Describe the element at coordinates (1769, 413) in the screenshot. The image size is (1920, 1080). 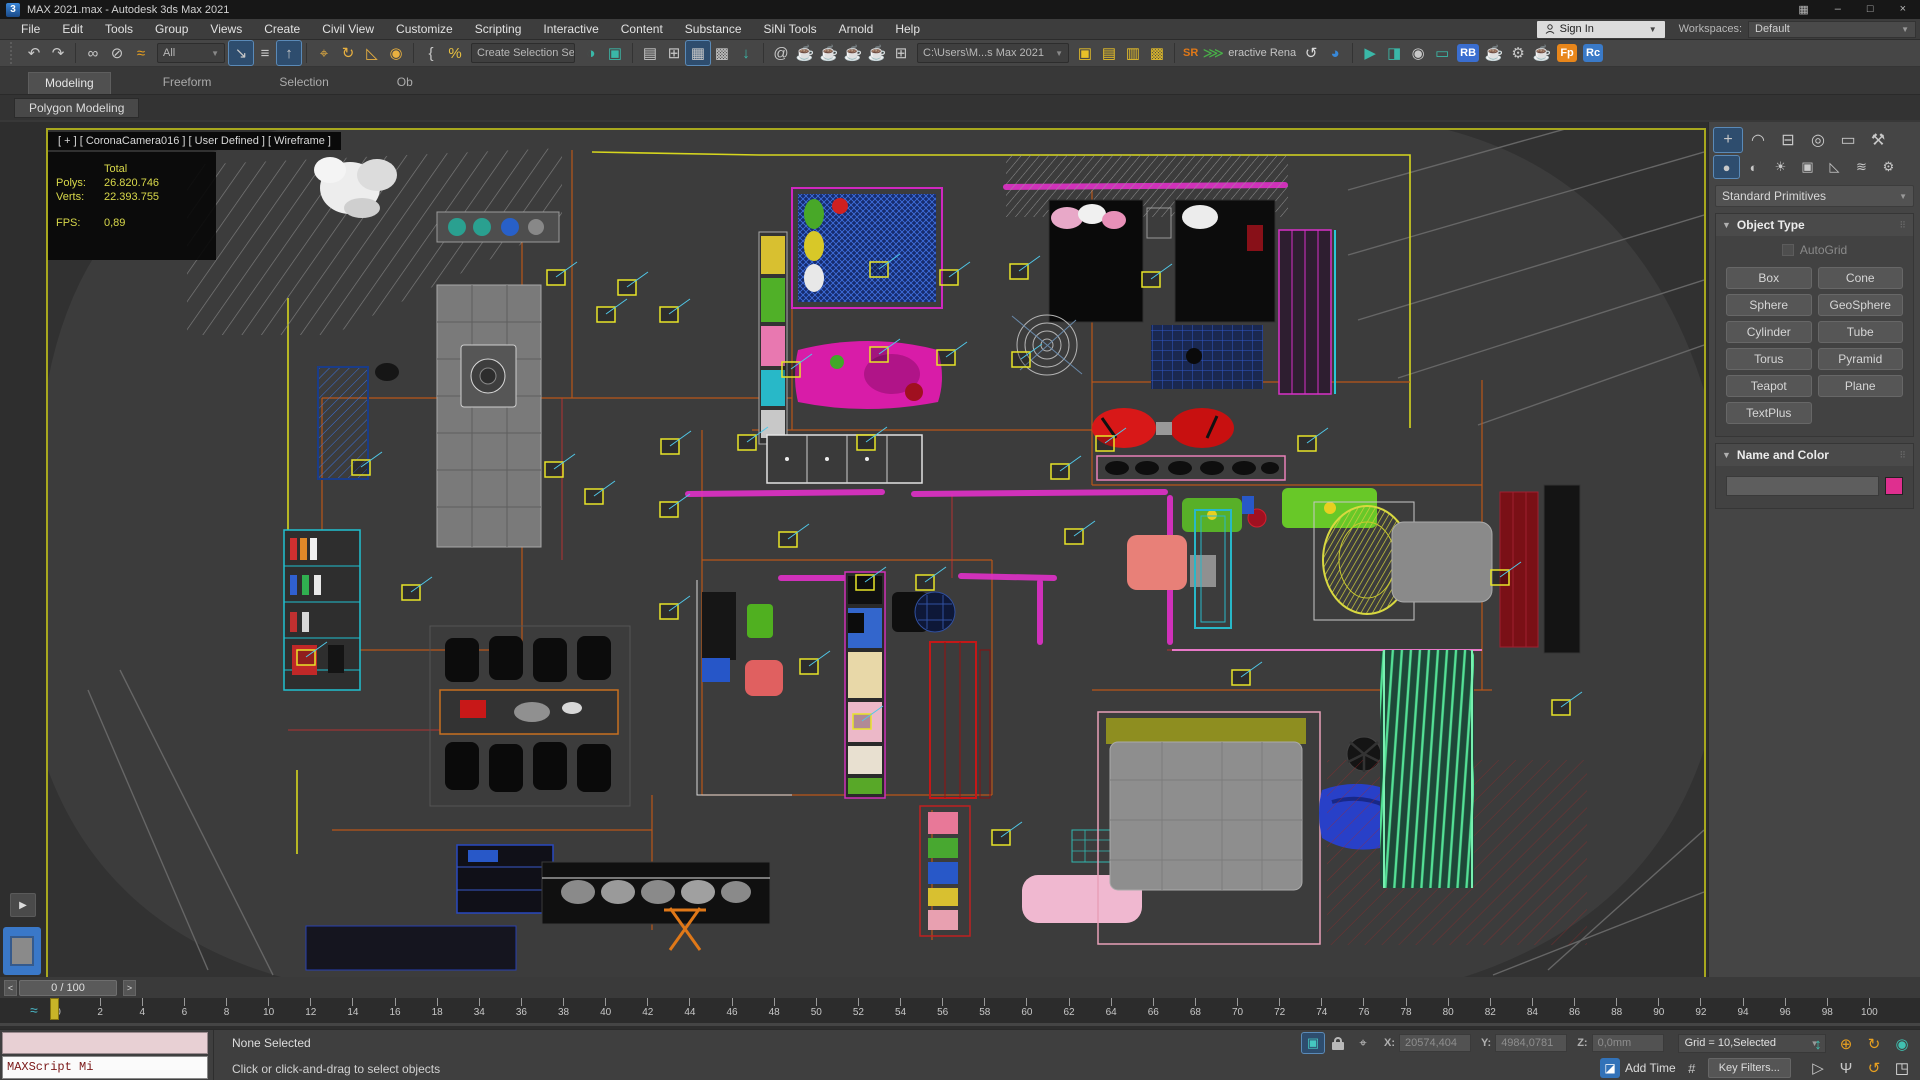
I see `primitive-button-textplus: TextPlus` at that location.